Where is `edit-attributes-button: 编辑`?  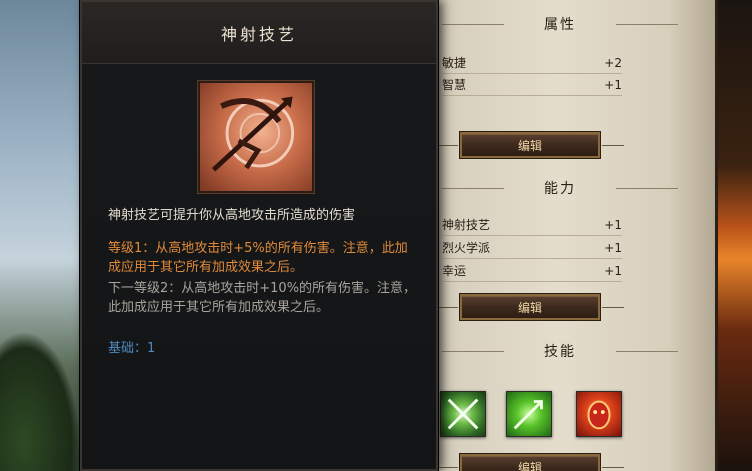 edit-attributes-button: 编辑 is located at coordinates (530, 145).